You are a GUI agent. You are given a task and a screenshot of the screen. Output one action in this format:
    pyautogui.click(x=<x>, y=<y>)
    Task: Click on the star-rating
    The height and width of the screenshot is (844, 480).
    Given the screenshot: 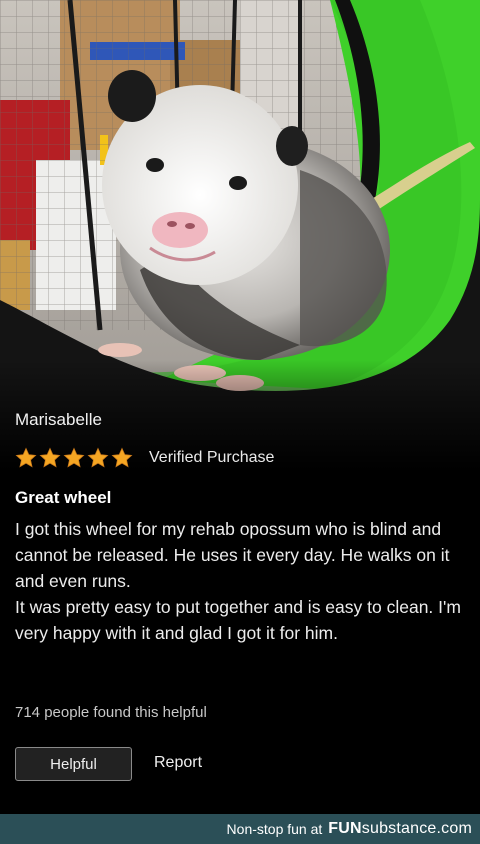 What is the action you would take?
    pyautogui.click(x=74, y=458)
    